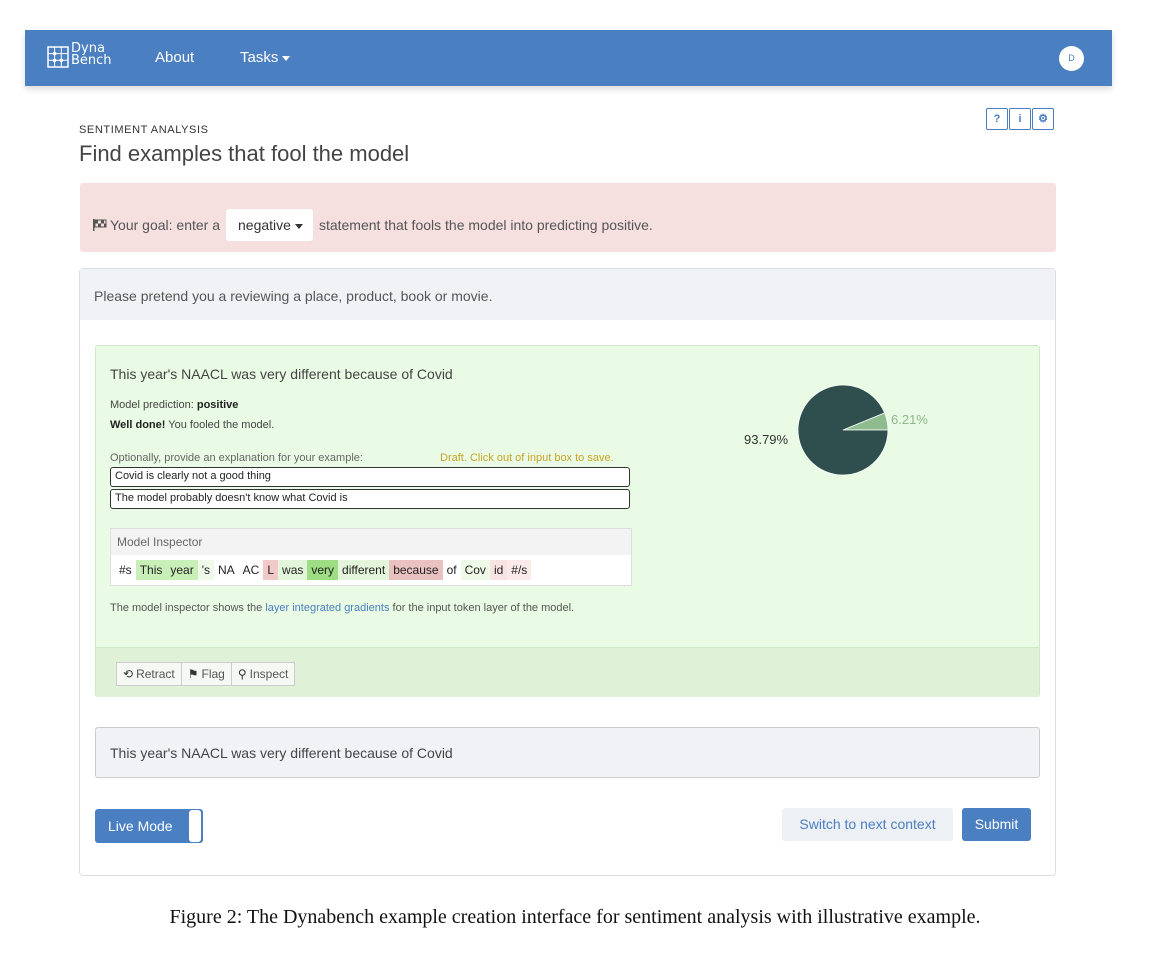  Describe the element at coordinates (195, 826) in the screenshot. I see `toggle-knob` at that location.